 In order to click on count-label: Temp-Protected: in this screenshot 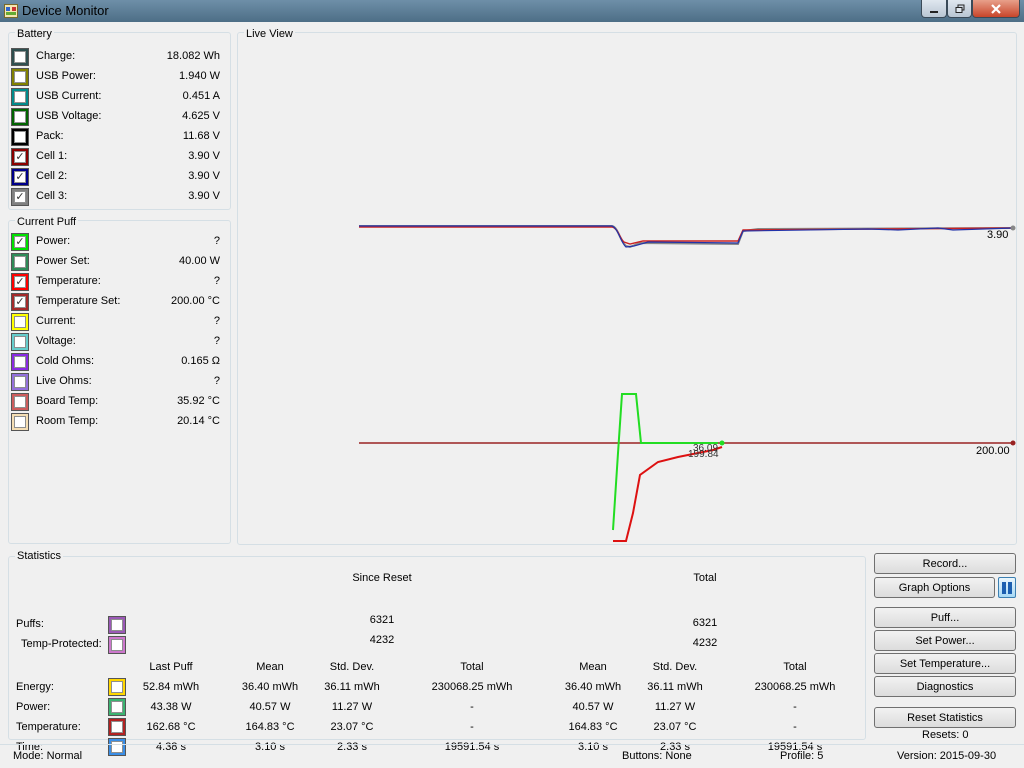, I will do `click(61, 644)`.